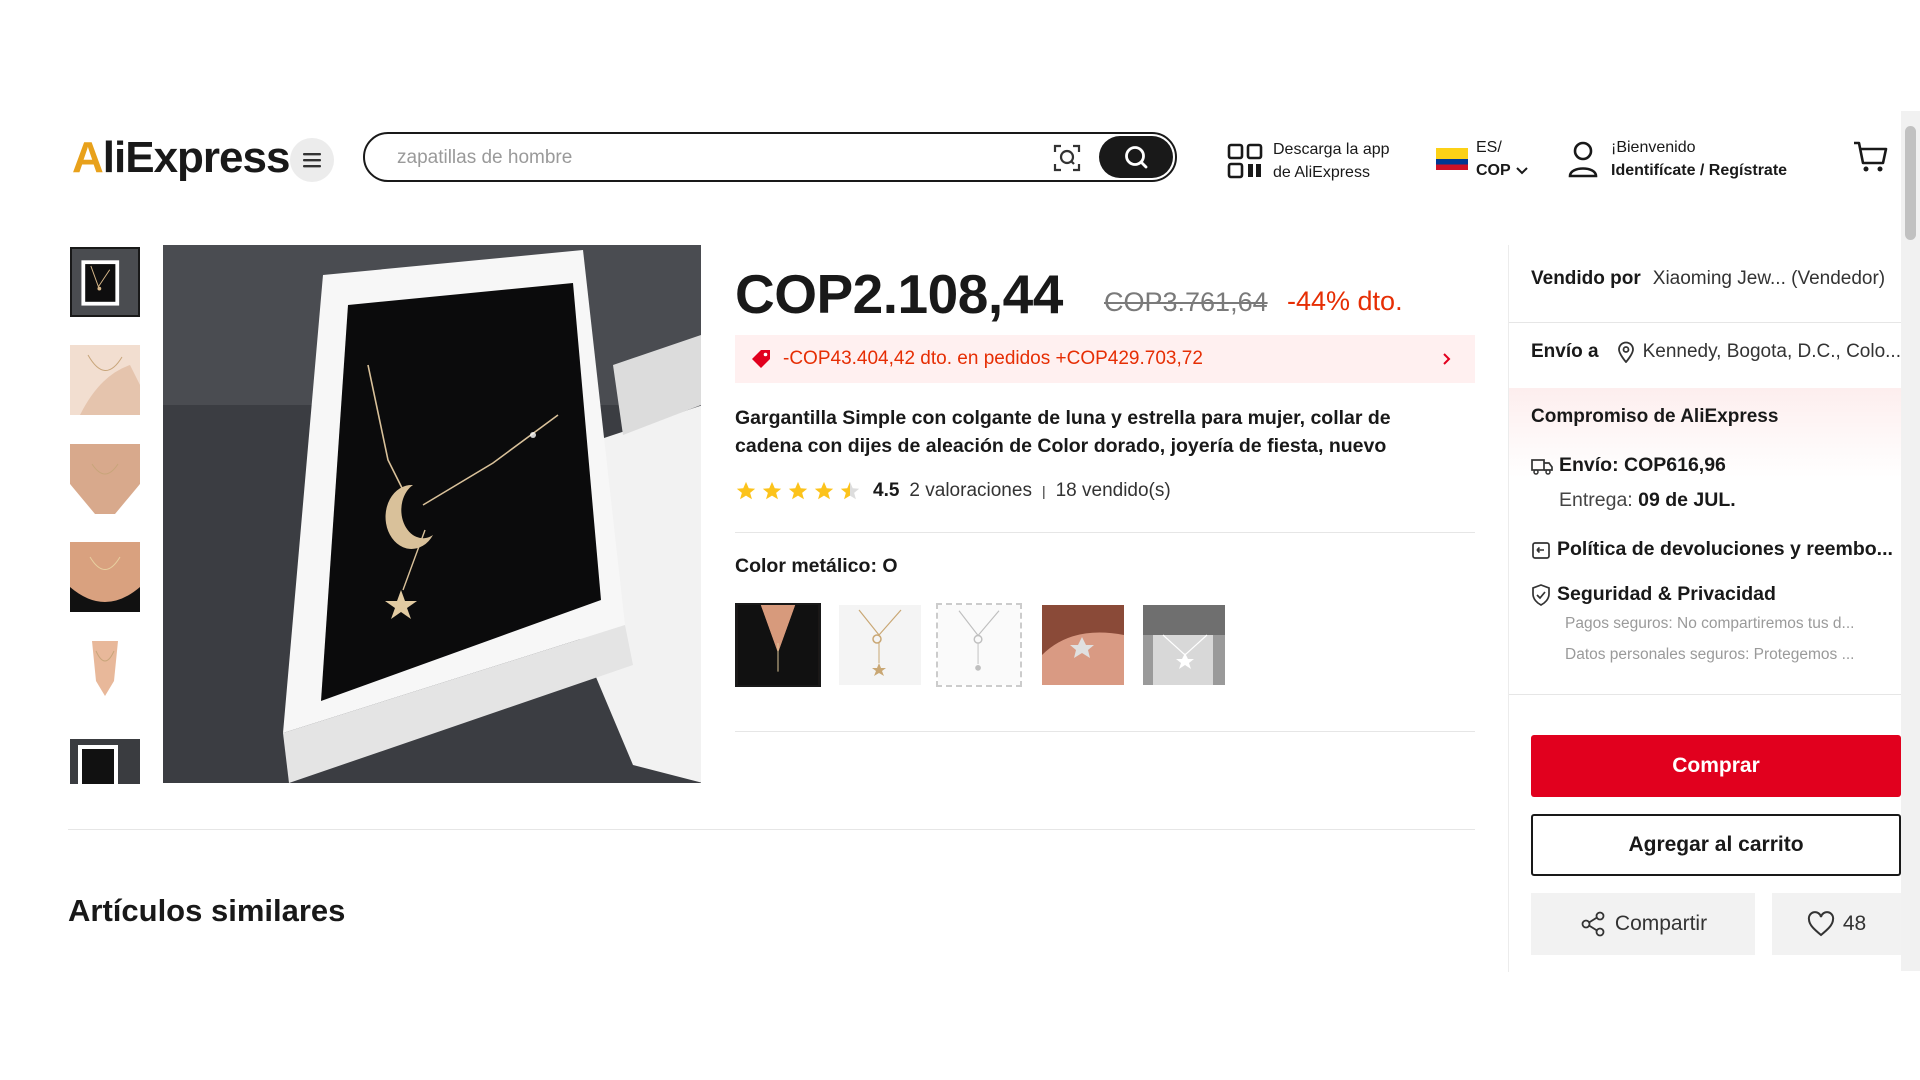 This screenshot has width=1920, height=1080. What do you see at coordinates (1655, 416) in the screenshot?
I see `promise-title: Compromiso de AliExpress` at bounding box center [1655, 416].